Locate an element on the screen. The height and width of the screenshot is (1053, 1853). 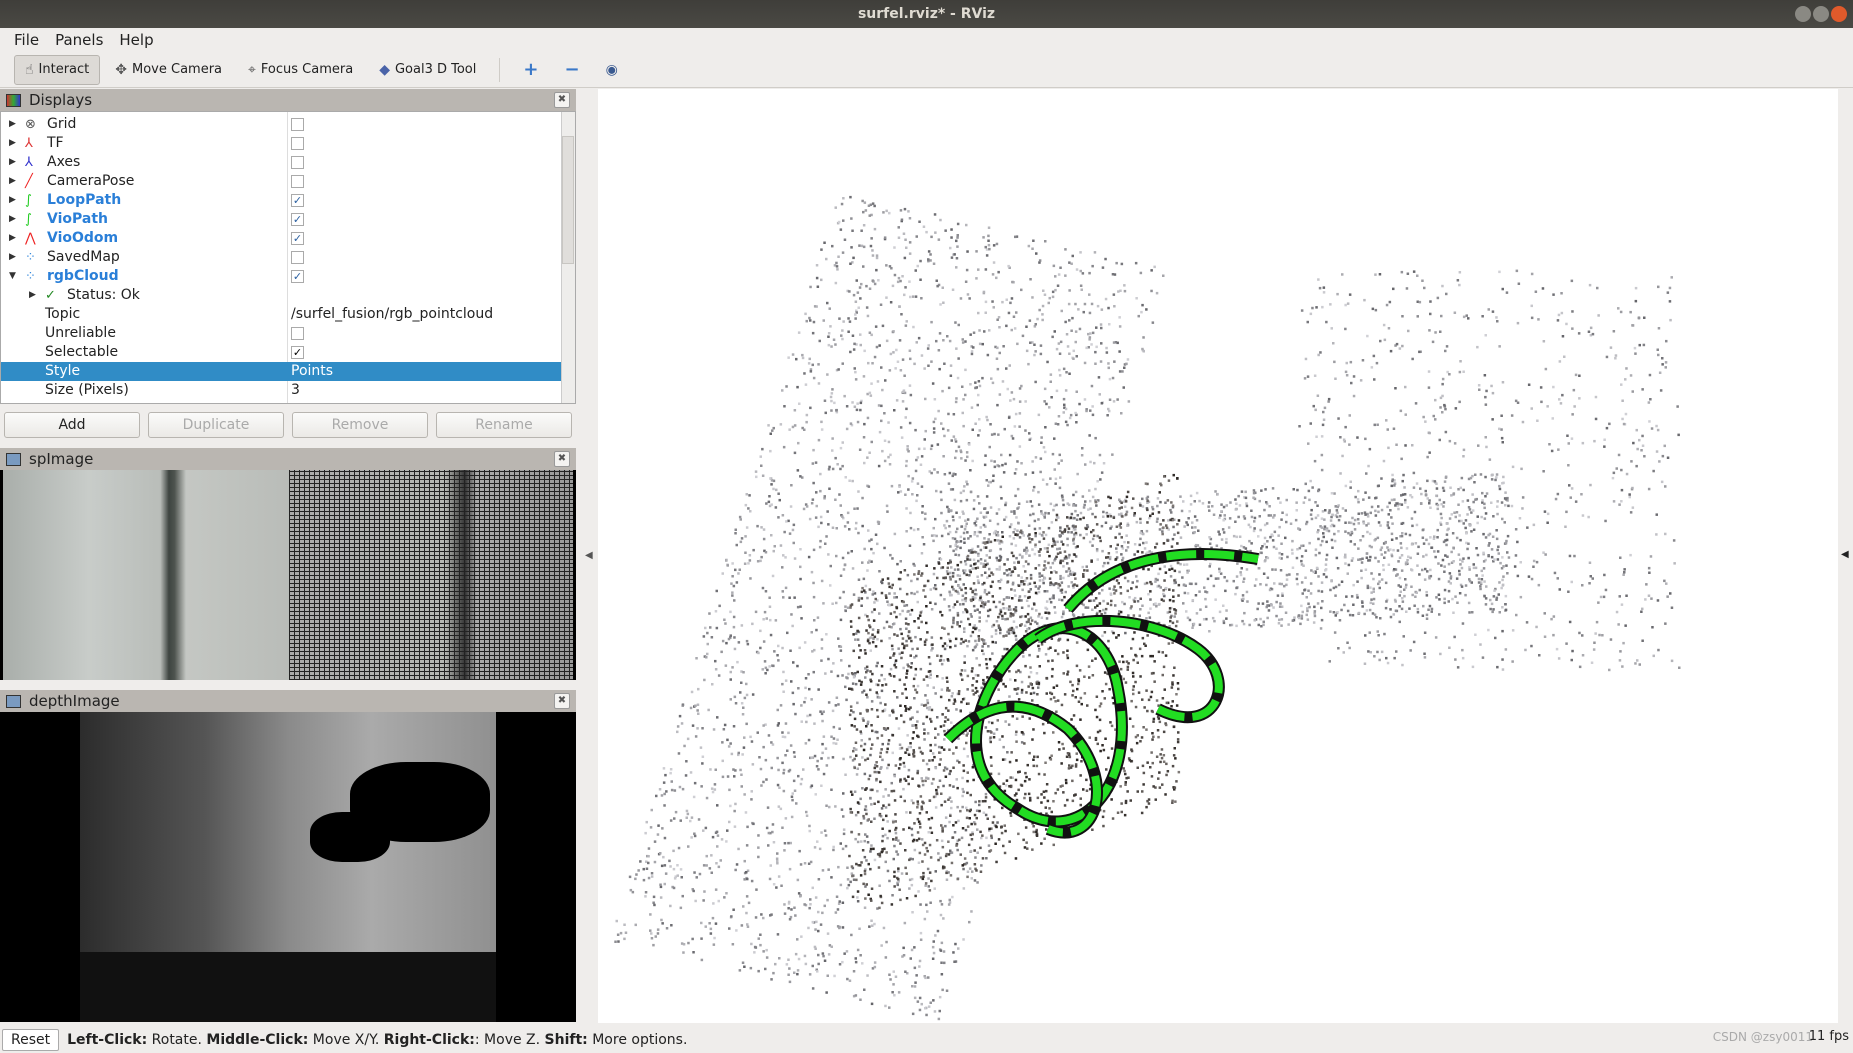
selectable-checkbox: ✓ is located at coordinates (297, 352).